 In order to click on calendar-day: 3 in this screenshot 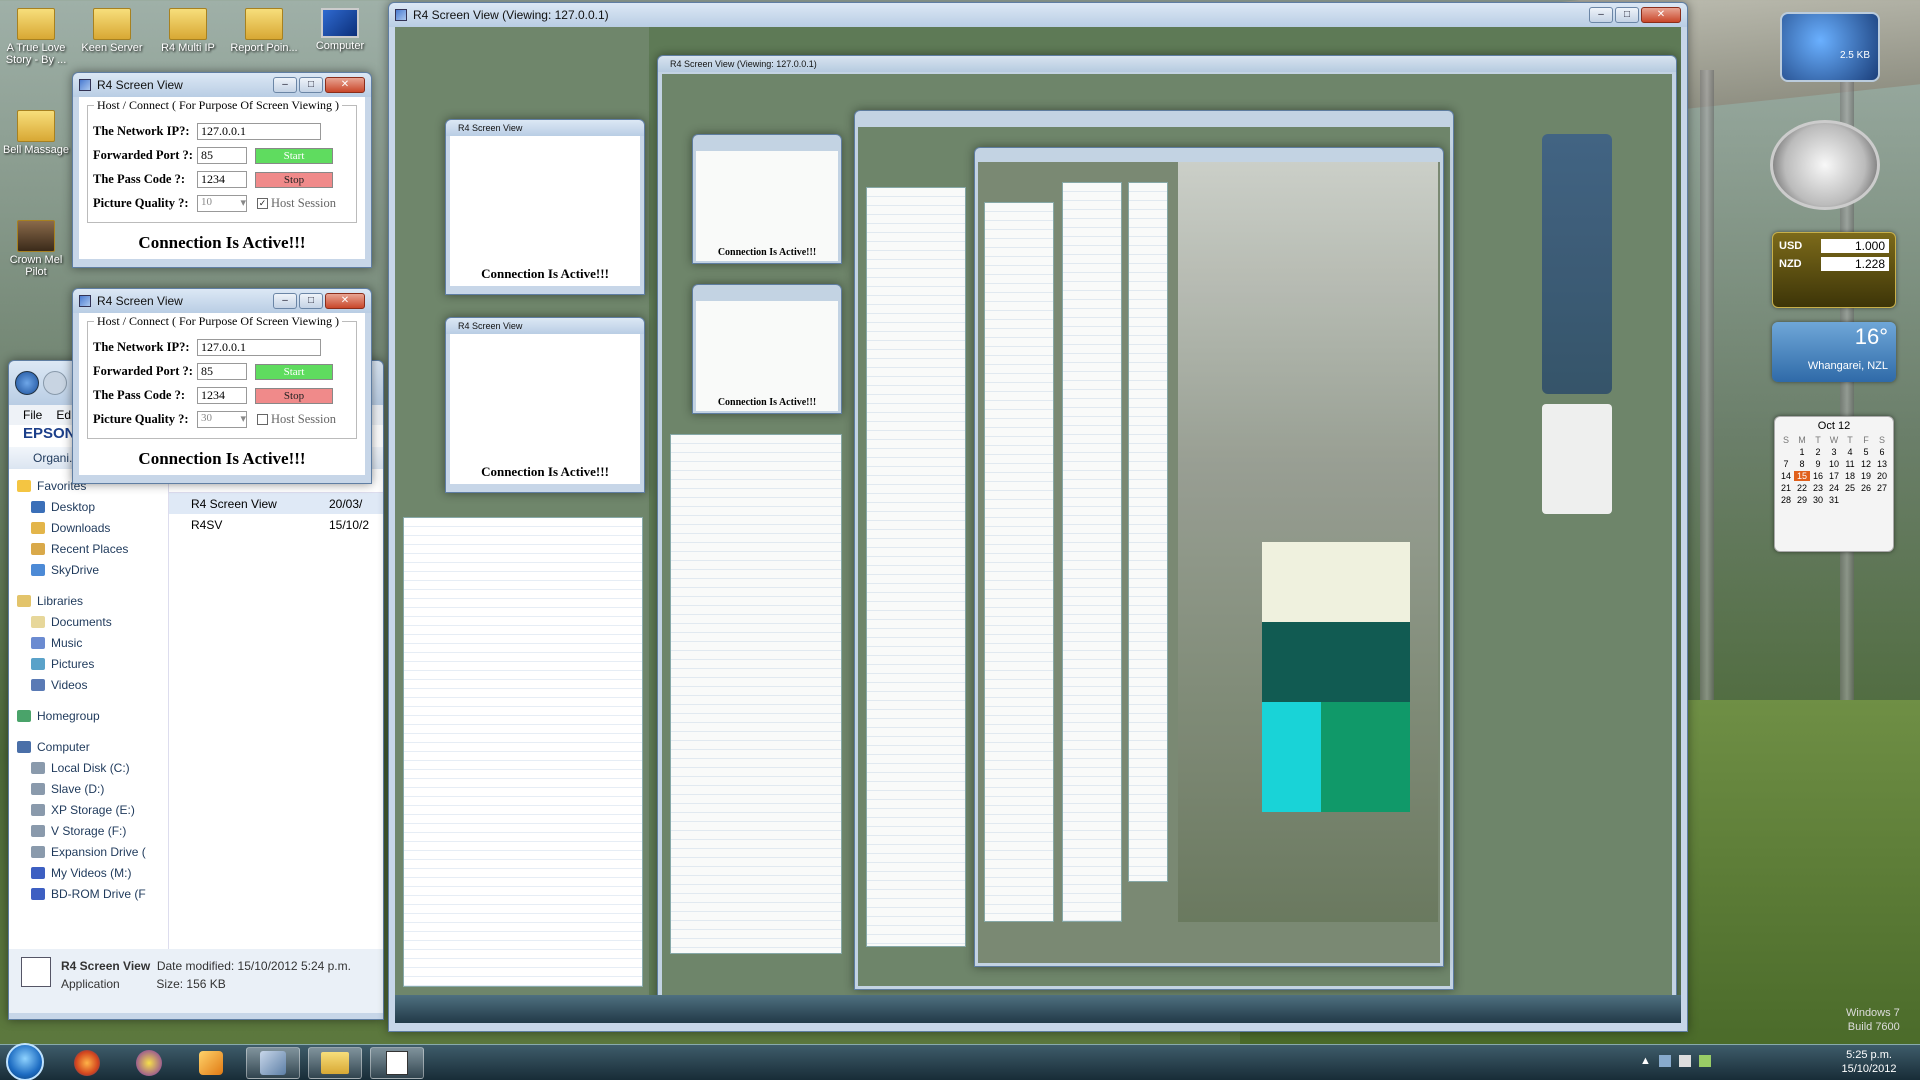, I will do `click(1834, 452)`.